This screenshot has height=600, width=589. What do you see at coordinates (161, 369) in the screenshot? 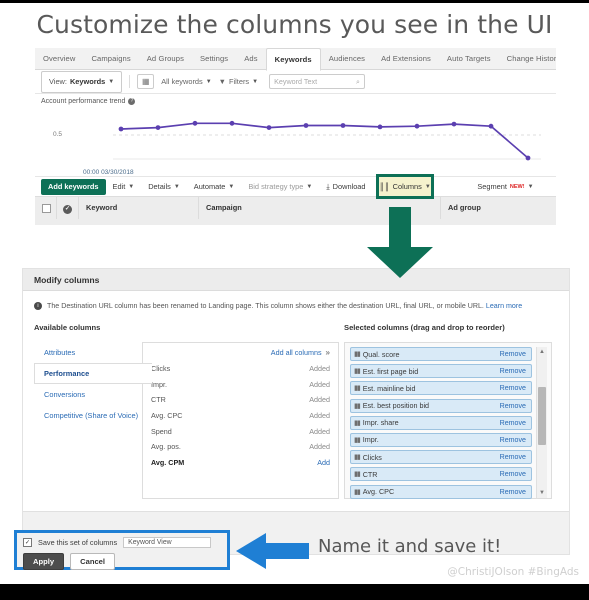
I see `available-column-name: Clicks` at bounding box center [161, 369].